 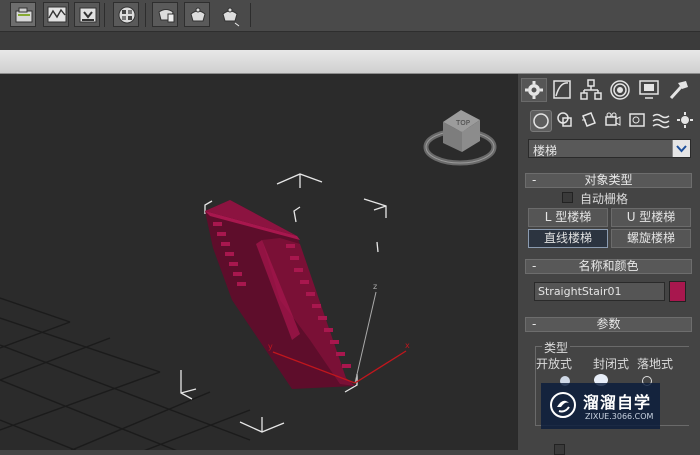 I want to click on object-type-rollout-header: - 对象类型, so click(x=608, y=180).